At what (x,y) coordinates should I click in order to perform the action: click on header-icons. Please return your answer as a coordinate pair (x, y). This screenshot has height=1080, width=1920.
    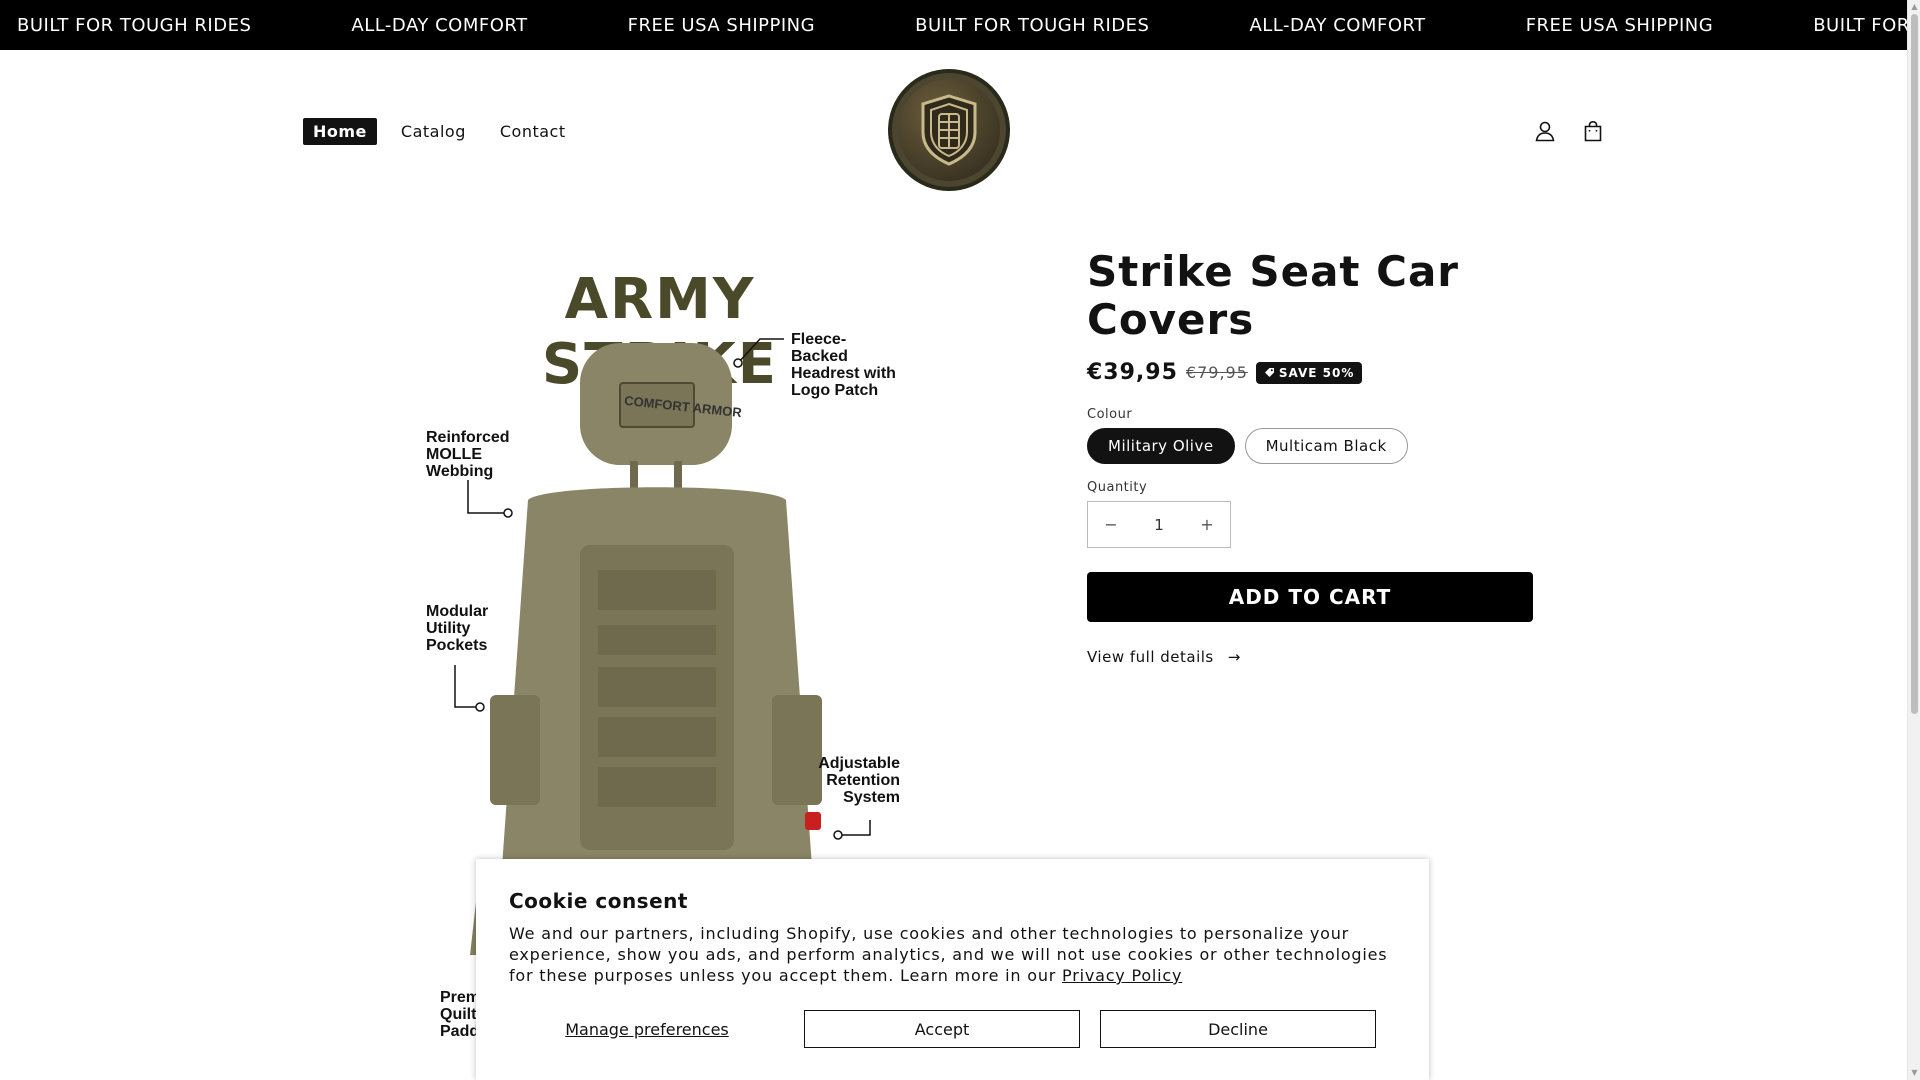
    Looking at the image, I should click on (1569, 131).